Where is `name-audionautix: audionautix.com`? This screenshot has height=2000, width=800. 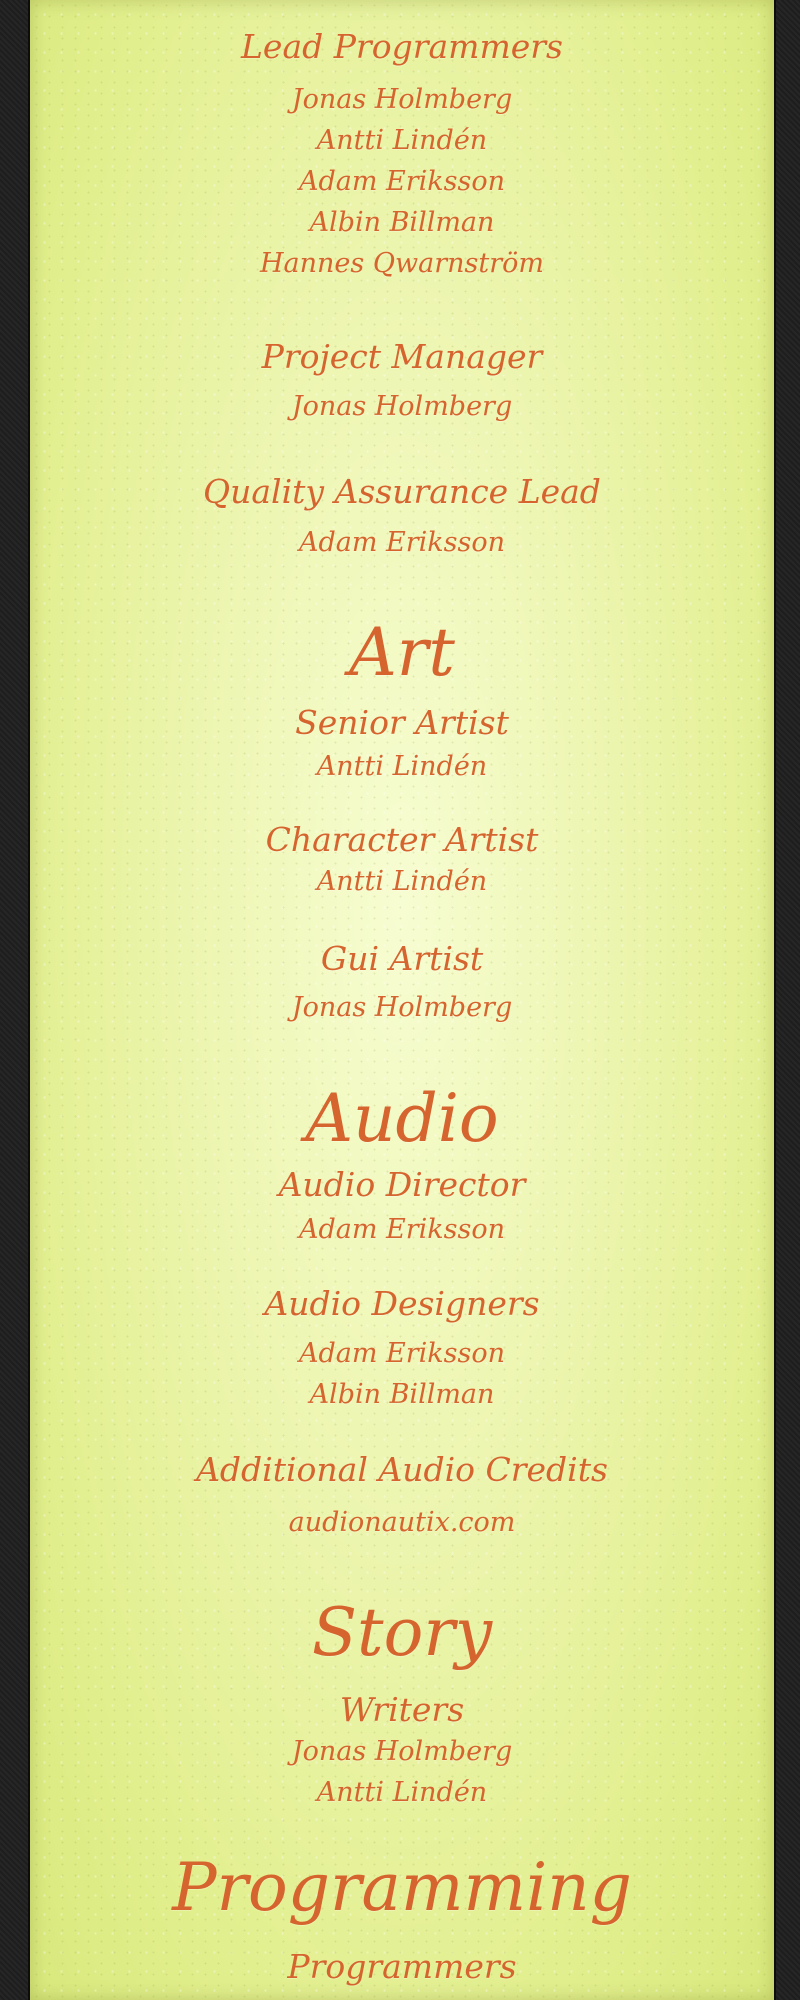
name-audionautix: audionautix.com is located at coordinates (402, 1522).